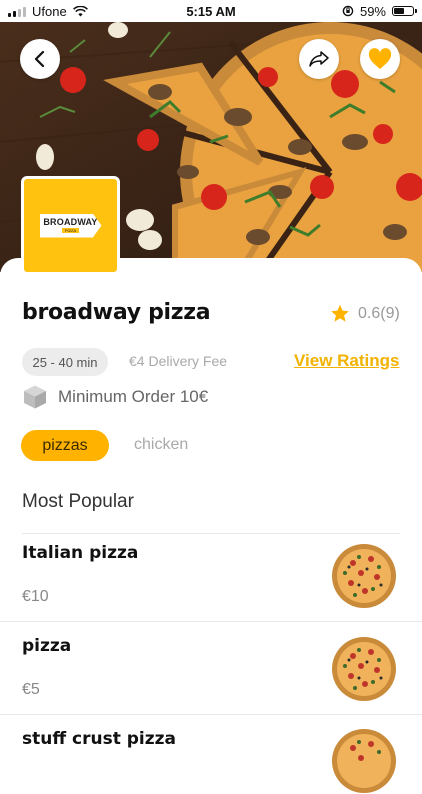  I want to click on minimum-order: Minimum Order 10€, so click(115, 397).